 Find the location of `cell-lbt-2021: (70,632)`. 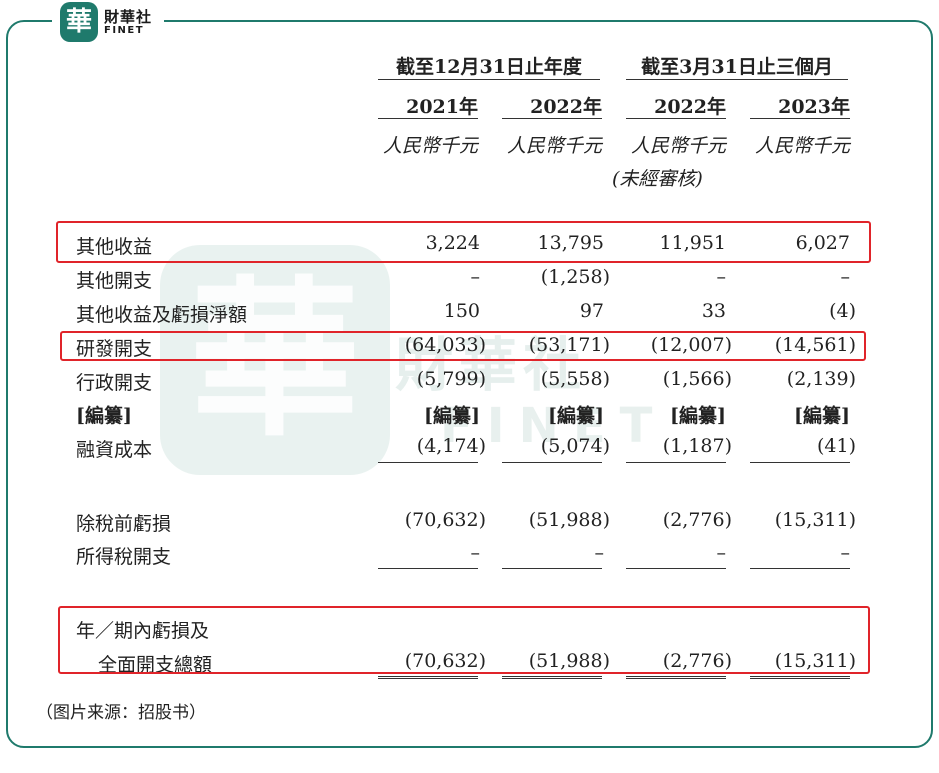

cell-lbt-2021: (70,632) is located at coordinates (445, 520).